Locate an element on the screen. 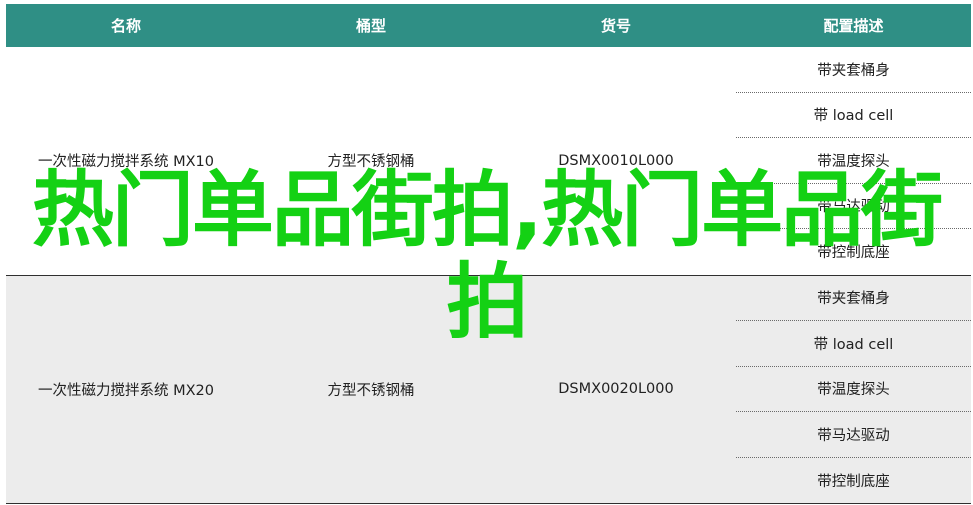 The height and width of the screenshot is (505, 973). table-header: 名称 桶型 货号 配置描述 is located at coordinates (488, 25).